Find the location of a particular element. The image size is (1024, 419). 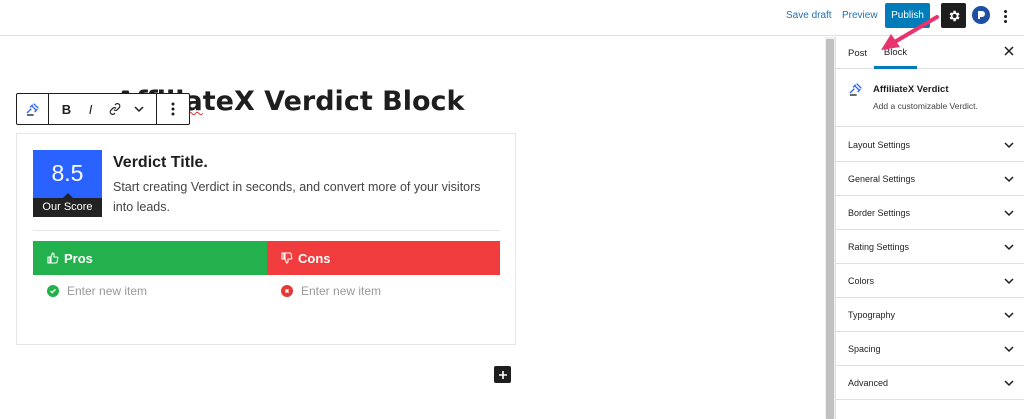

pros-list-item: Enter new item is located at coordinates (97, 291).